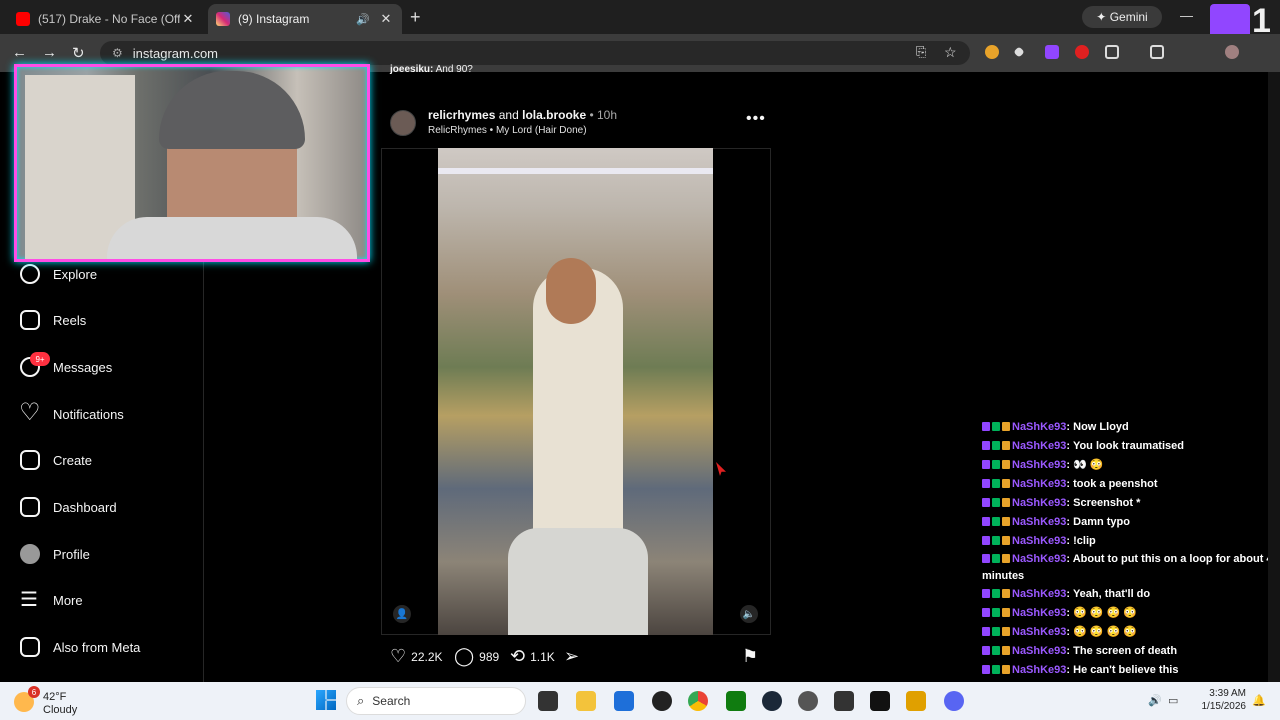 Image resolution: width=1280 pixels, height=720 pixels. Describe the element at coordinates (60, 710) in the screenshot. I see `weather-condition: Cloudy` at that location.